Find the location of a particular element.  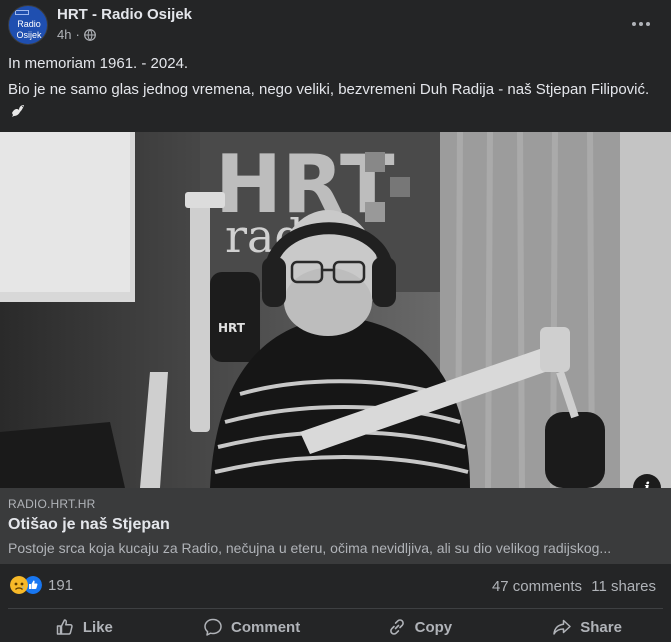

post-meta: 4h · is located at coordinates (76, 34).